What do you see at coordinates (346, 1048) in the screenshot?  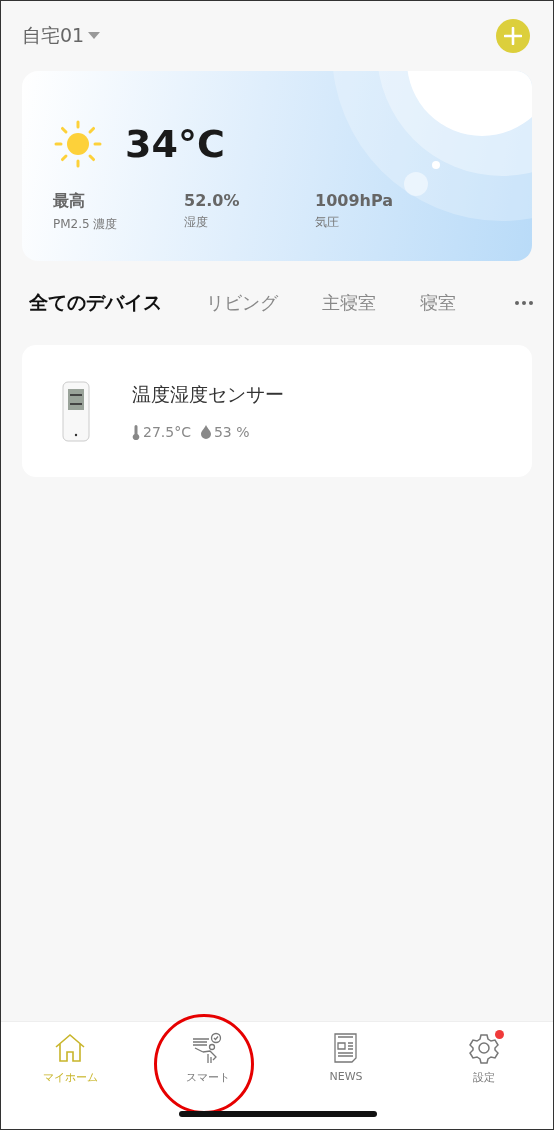 I see `newspaper-icon` at bounding box center [346, 1048].